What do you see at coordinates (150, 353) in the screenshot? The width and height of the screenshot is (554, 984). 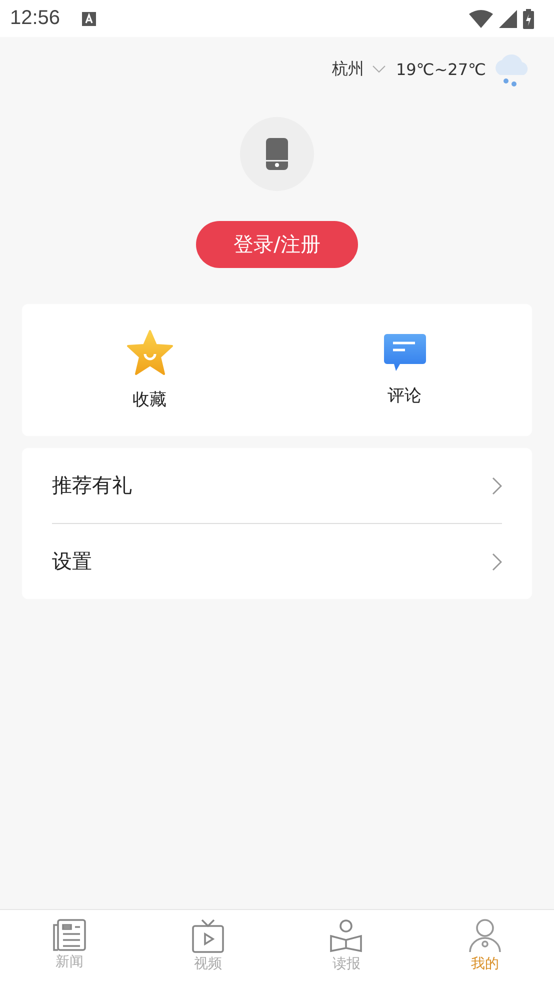 I see `star-icon` at bounding box center [150, 353].